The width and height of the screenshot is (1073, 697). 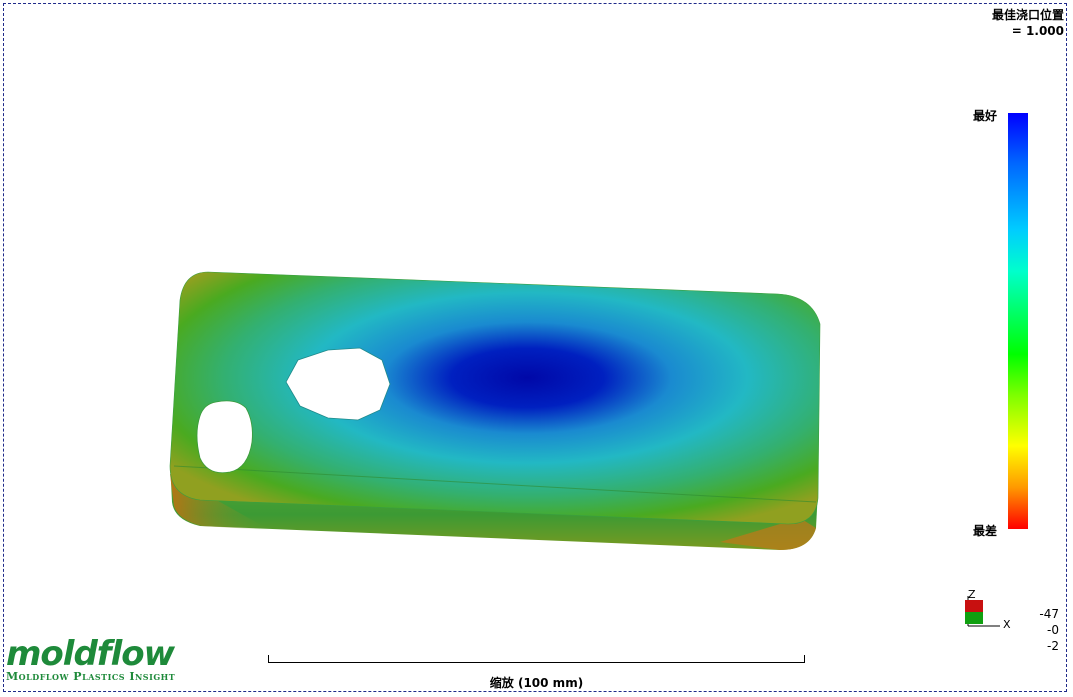 I want to click on rotation-value-1: -47, so click(x=1049, y=614).